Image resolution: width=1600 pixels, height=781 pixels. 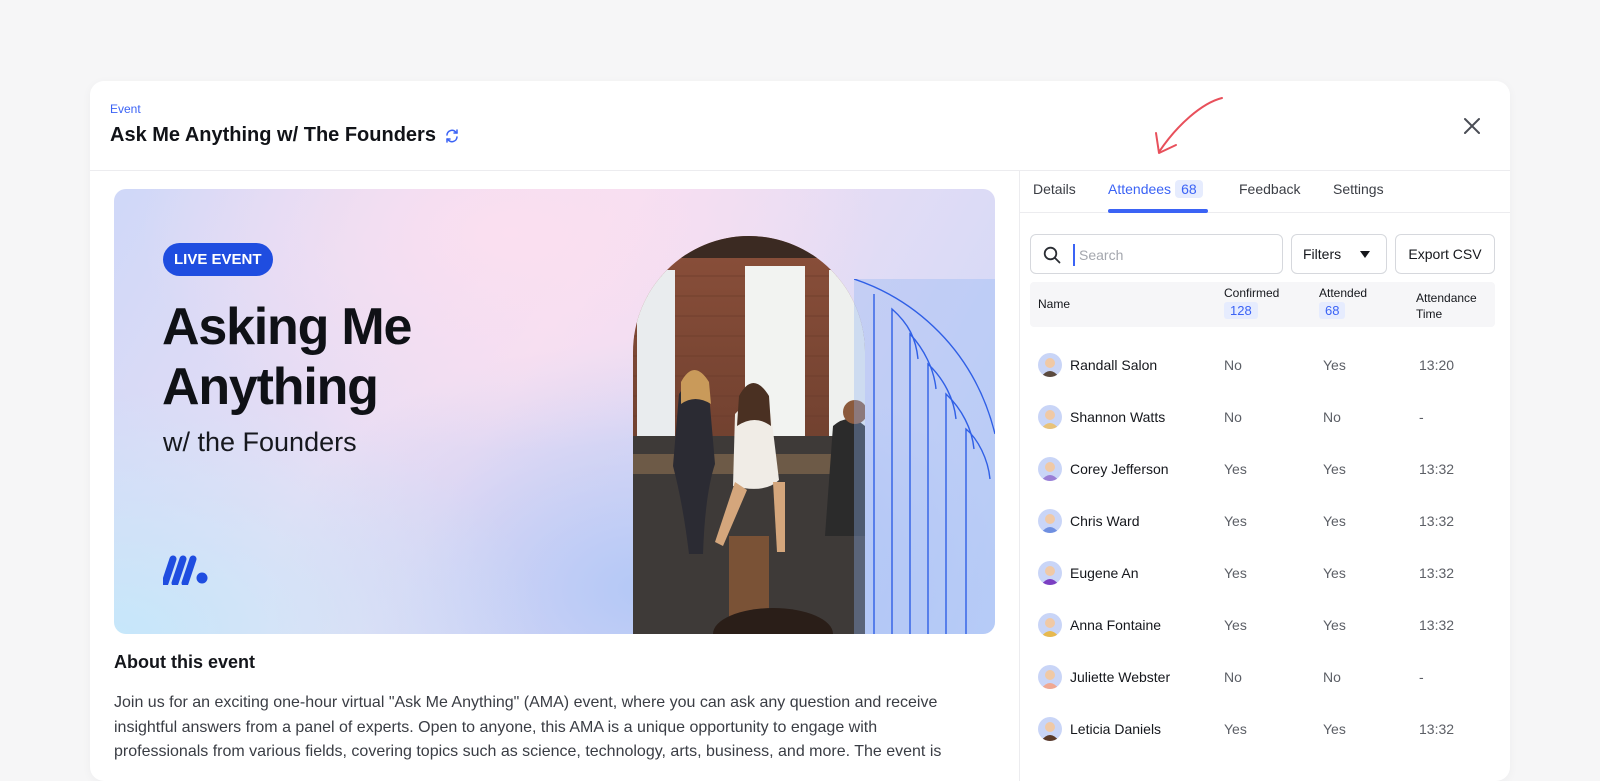 I want to click on attendee-name: Juliette Webster, so click(x=1120, y=677).